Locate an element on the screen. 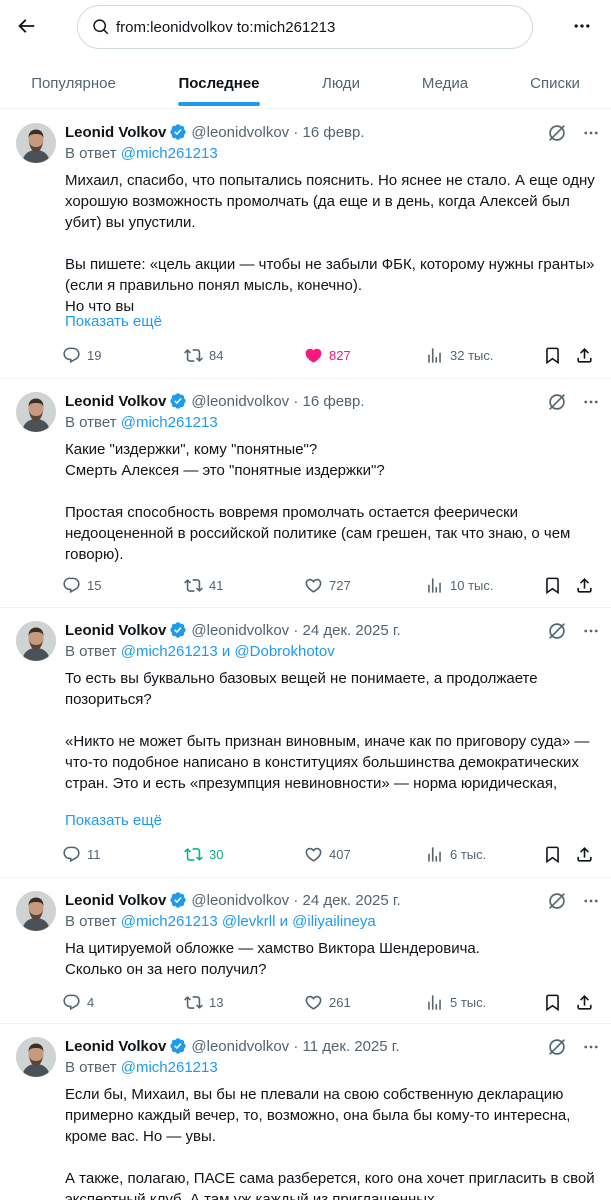 This screenshot has width=611, height=1200. search-box is located at coordinates (305, 27).